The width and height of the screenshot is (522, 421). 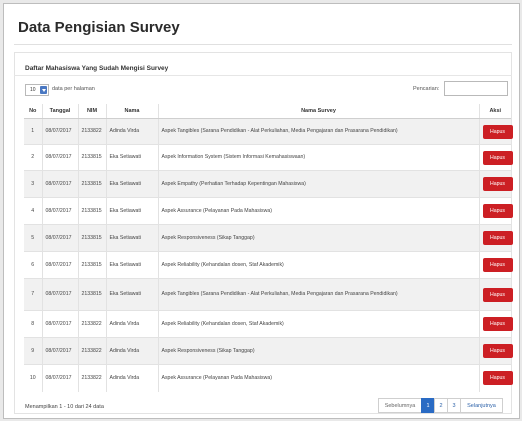 What do you see at coordinates (33, 111) in the screenshot?
I see `column-header-no: No` at bounding box center [33, 111].